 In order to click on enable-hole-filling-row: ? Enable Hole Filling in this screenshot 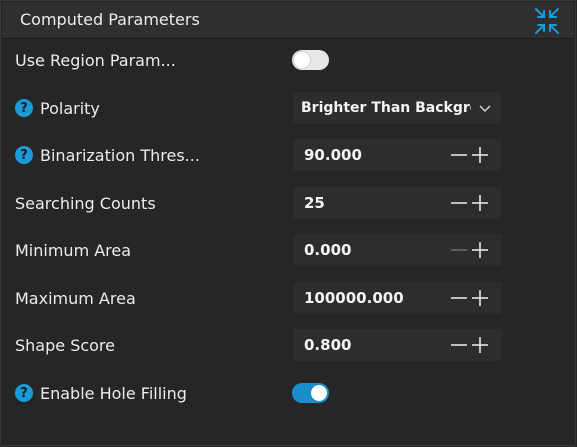, I will do `click(288, 393)`.